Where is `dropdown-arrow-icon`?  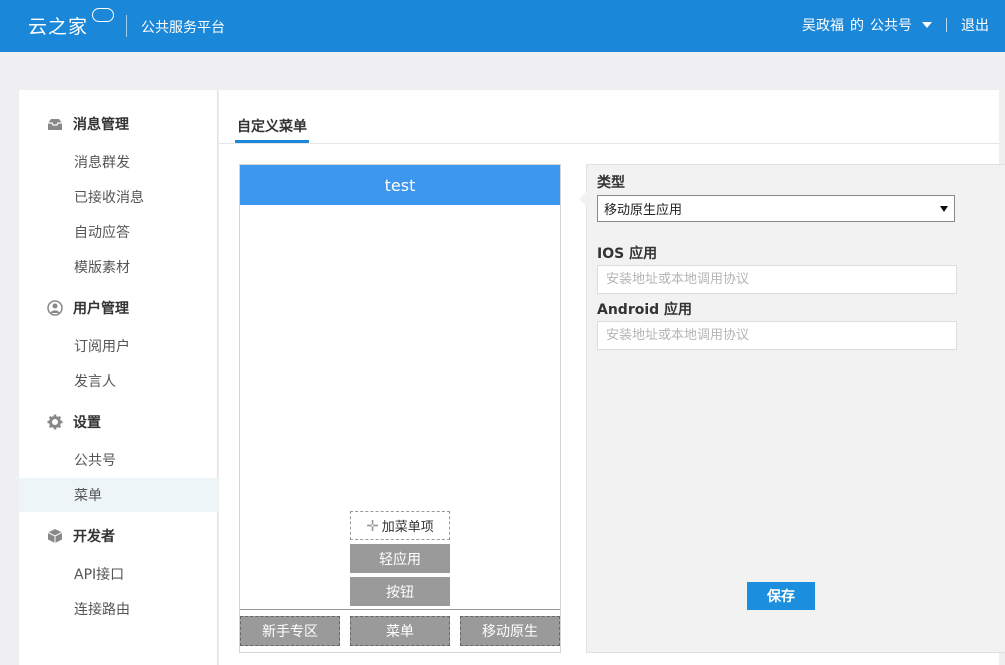 dropdown-arrow-icon is located at coordinates (944, 209).